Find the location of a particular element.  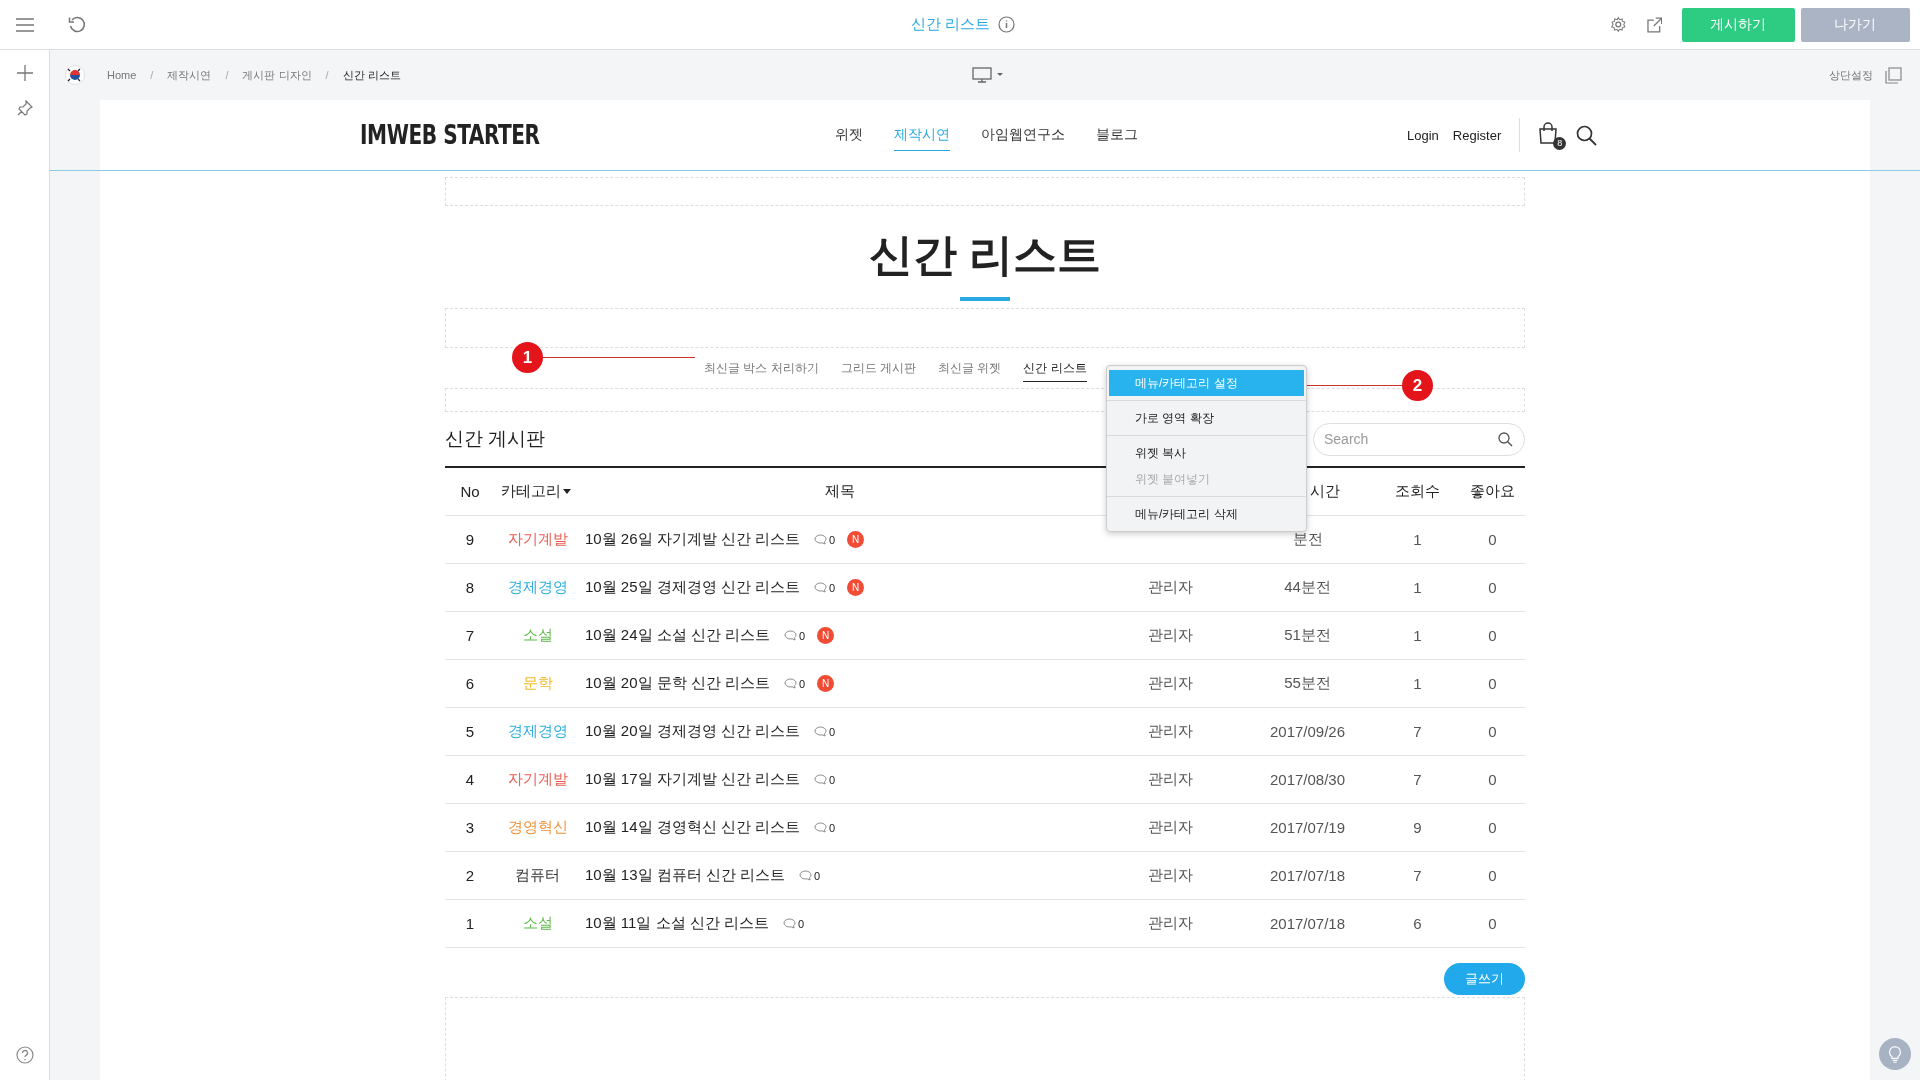

nav-link: 블로그 is located at coordinates (1117, 135).